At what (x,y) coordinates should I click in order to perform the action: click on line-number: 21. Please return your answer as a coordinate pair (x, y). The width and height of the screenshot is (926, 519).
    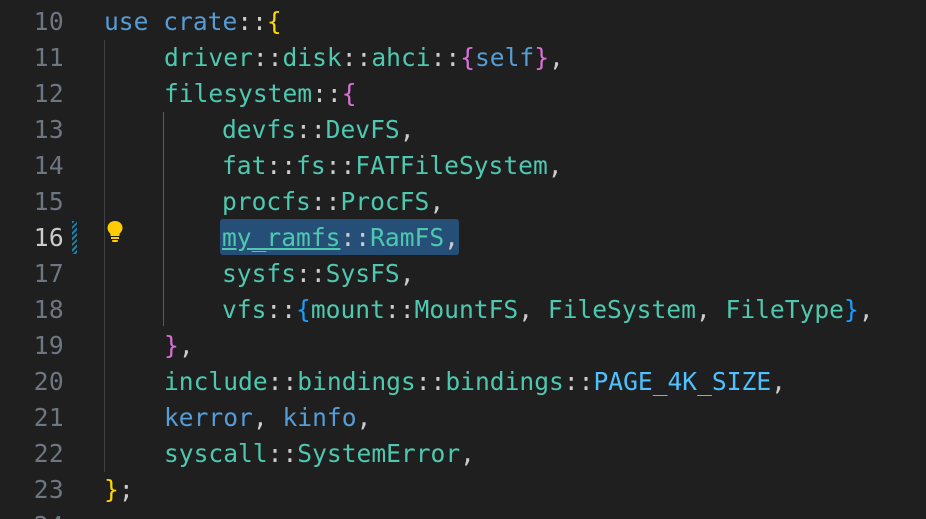
    Looking at the image, I should click on (48, 417).